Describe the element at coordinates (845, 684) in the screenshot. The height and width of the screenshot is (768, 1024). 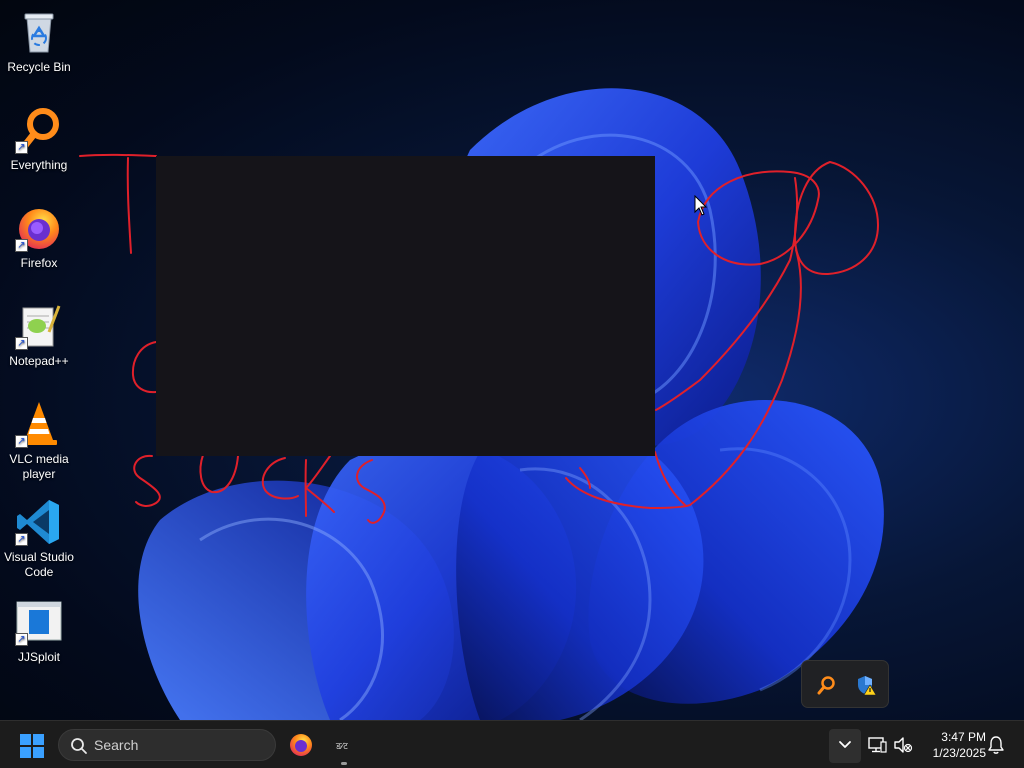
I see `tray-overflow-flyout` at that location.